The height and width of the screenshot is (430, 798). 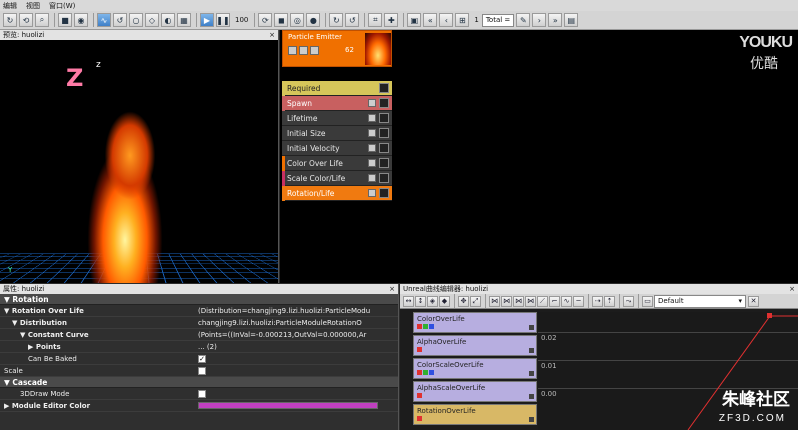 I want to click on straighten-icon: ⇢, so click(x=597, y=301).